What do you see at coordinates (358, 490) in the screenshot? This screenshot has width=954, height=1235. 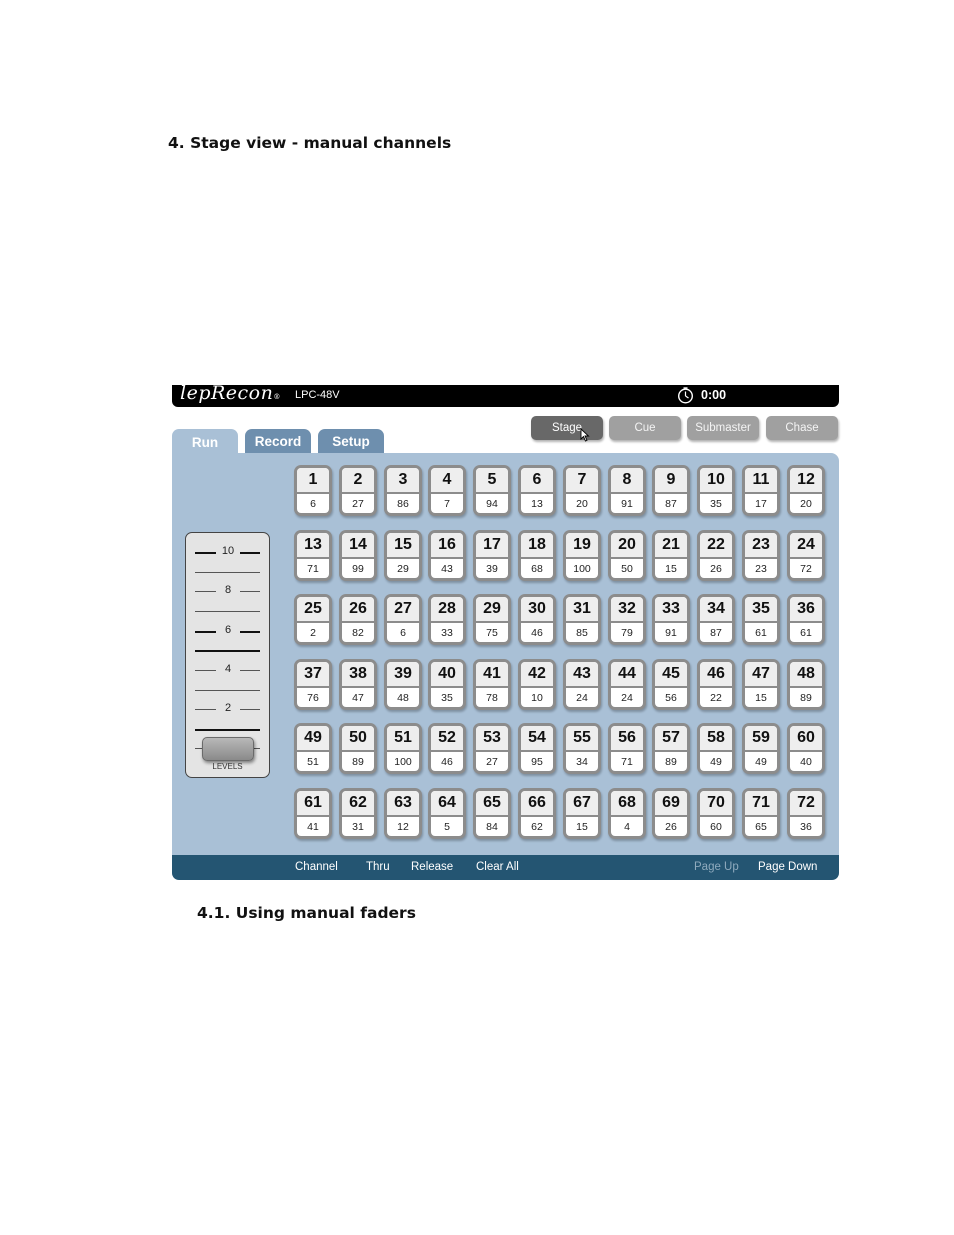 I see `channel-tile: 2 27` at bounding box center [358, 490].